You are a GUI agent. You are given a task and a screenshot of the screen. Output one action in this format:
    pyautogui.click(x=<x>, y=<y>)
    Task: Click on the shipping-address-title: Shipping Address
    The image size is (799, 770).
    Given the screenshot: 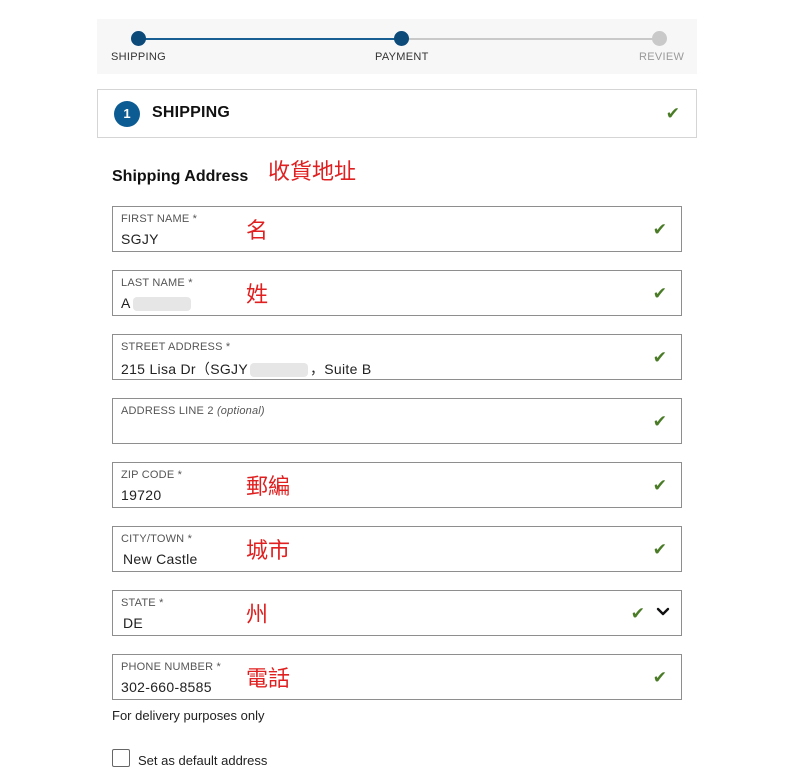 What is the action you would take?
    pyautogui.click(x=180, y=176)
    